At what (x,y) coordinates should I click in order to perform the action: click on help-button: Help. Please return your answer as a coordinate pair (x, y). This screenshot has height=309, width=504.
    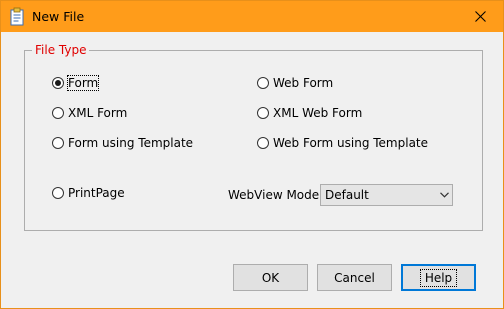
    Looking at the image, I should click on (438, 277).